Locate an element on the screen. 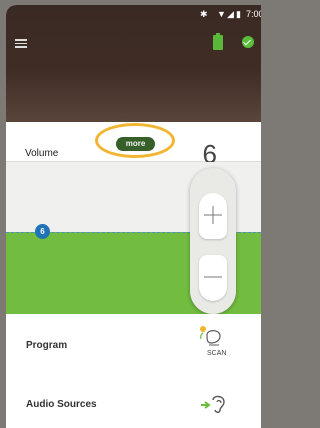  scan-label: SCAN is located at coordinates (217, 353).